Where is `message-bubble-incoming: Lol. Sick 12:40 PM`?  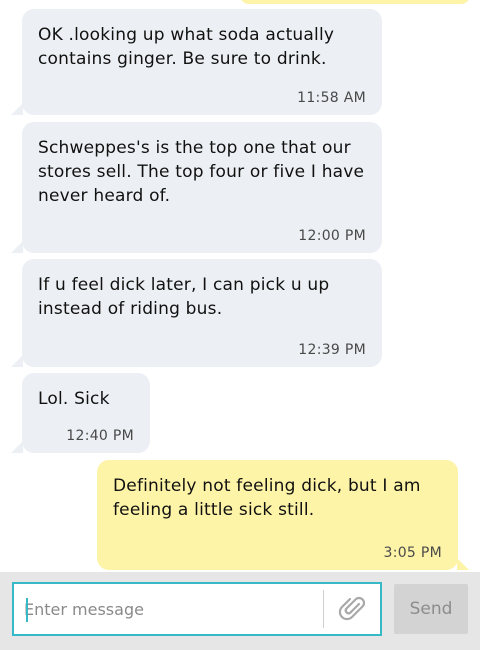
message-bubble-incoming: Lol. Sick 12:40 PM is located at coordinates (80, 413).